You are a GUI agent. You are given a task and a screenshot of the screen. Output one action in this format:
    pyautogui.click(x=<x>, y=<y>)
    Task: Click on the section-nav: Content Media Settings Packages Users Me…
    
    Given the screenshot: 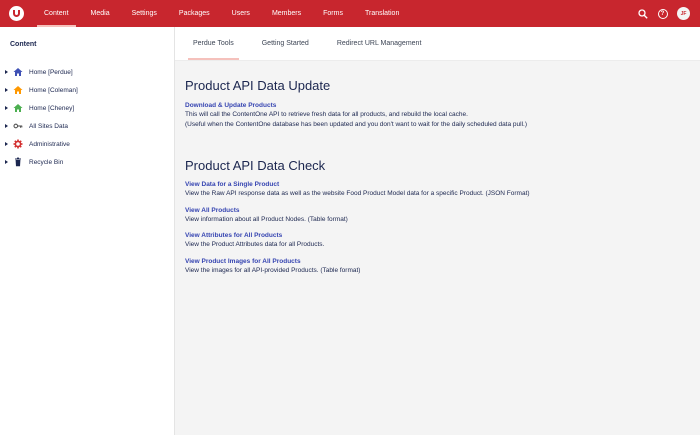 What is the action you would take?
    pyautogui.click(x=221, y=13)
    